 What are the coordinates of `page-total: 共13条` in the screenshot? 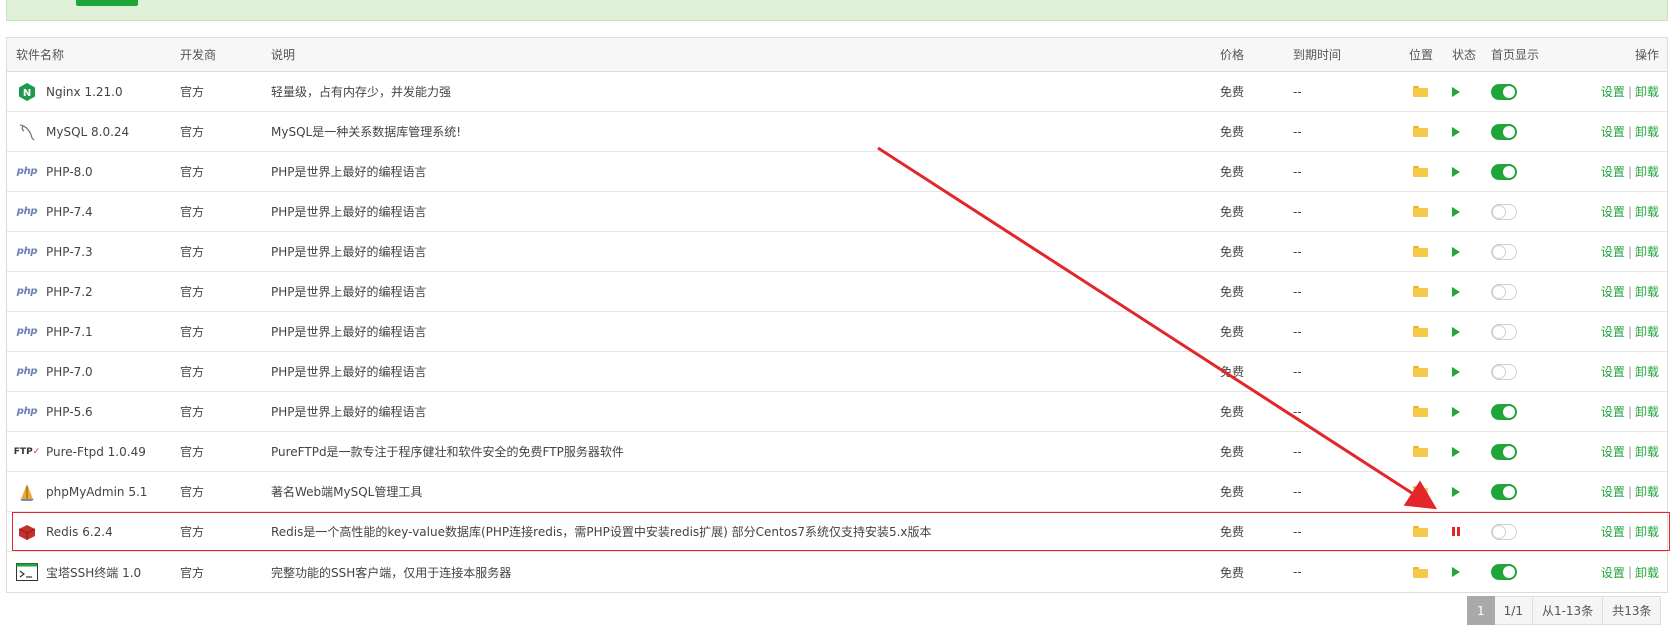 It's located at (1632, 610).